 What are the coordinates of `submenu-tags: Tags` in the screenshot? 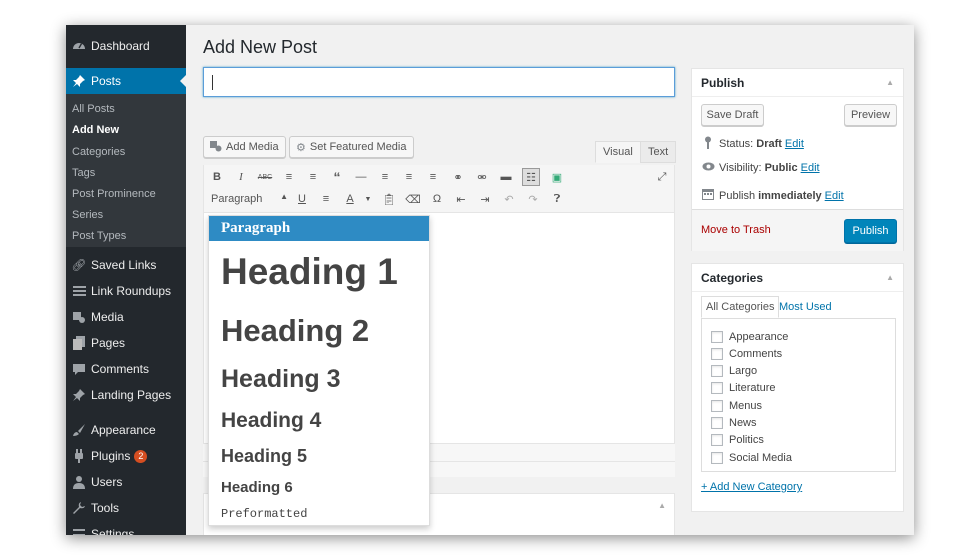 It's located at (83, 173).